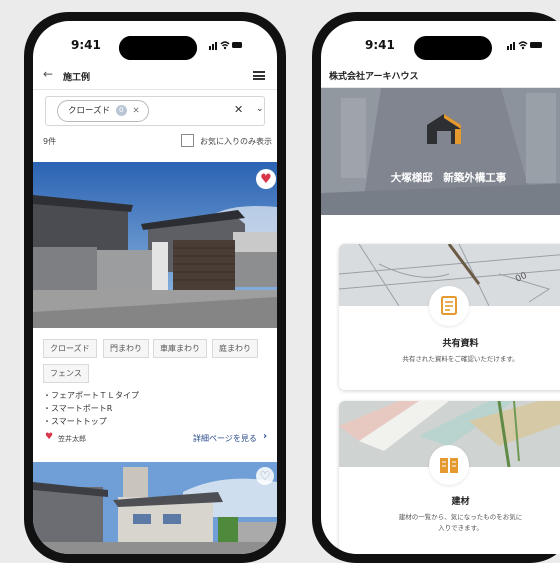 The width and height of the screenshot is (560, 563). Describe the element at coordinates (265, 476) in the screenshot. I see `favorite-outline-icon: ♡` at that location.